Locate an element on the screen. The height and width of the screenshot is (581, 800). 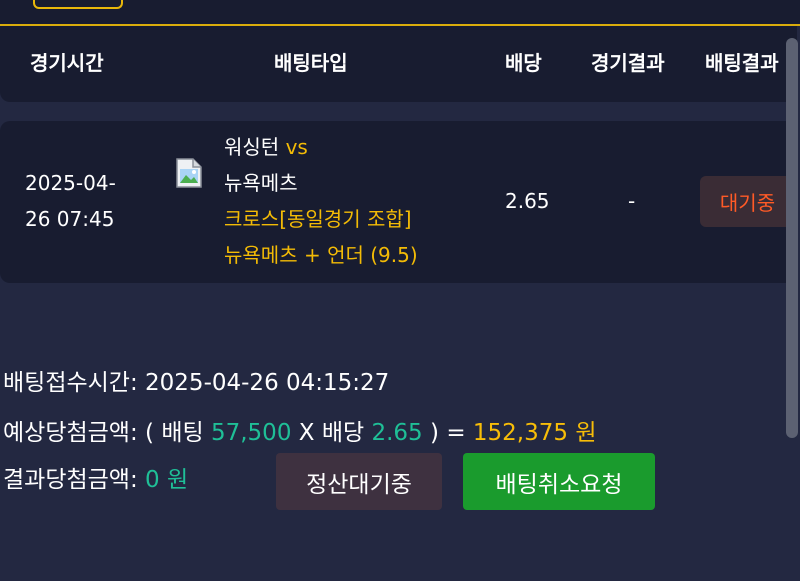
header-bet-type: 배팅타입 is located at coordinates (311, 63).